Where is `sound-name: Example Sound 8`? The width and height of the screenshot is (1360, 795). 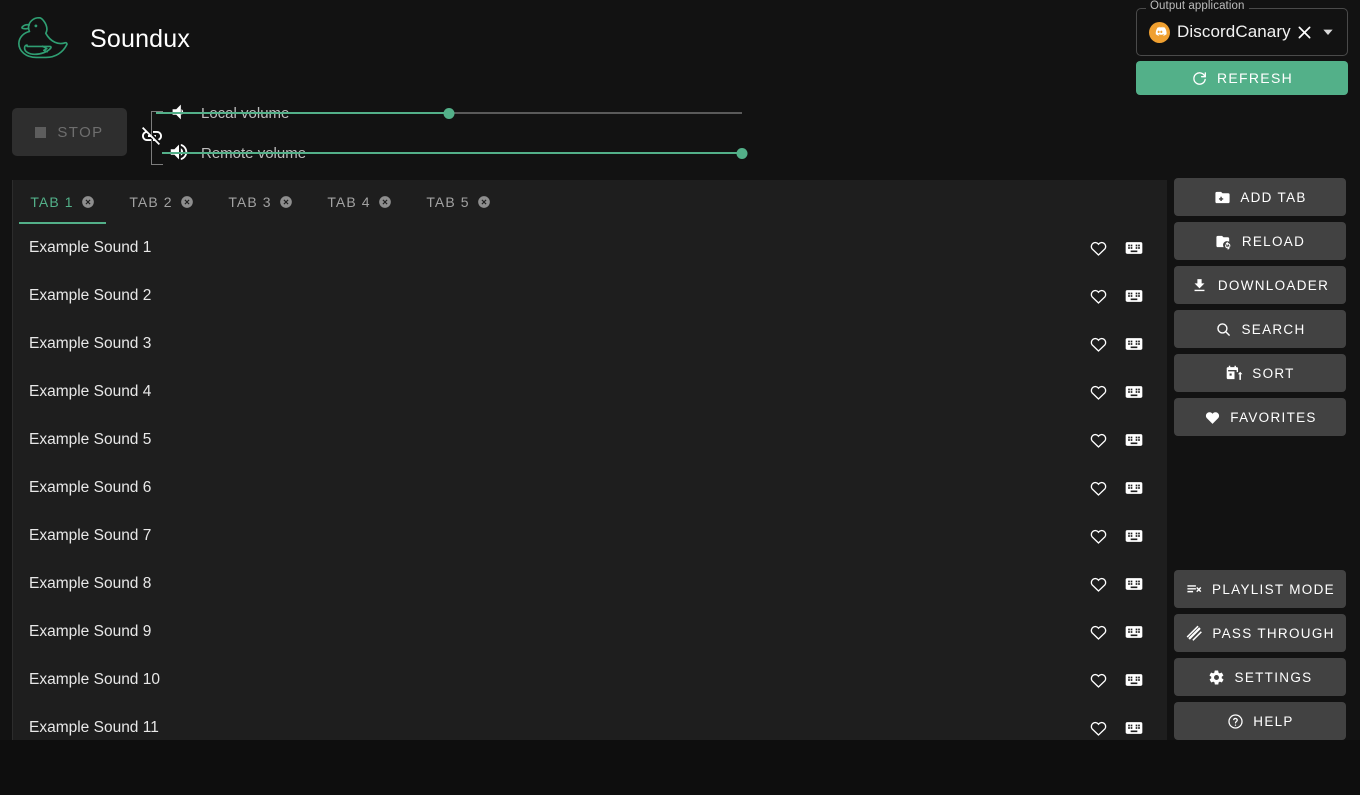
sound-name: Example Sound 8 is located at coordinates (90, 583).